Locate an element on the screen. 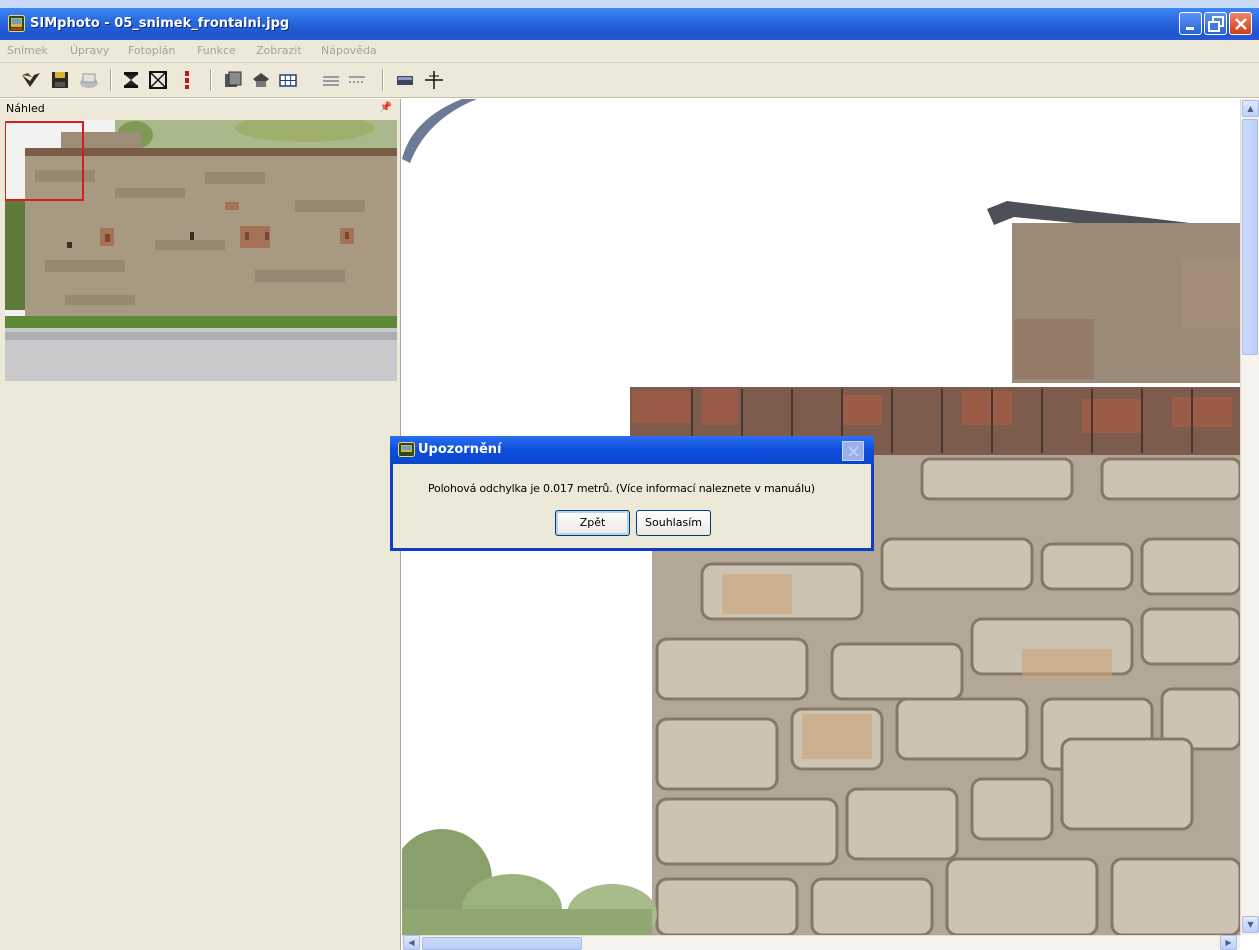 The image size is (1259, 950). dialog-title: Upozornění is located at coordinates (460, 449).